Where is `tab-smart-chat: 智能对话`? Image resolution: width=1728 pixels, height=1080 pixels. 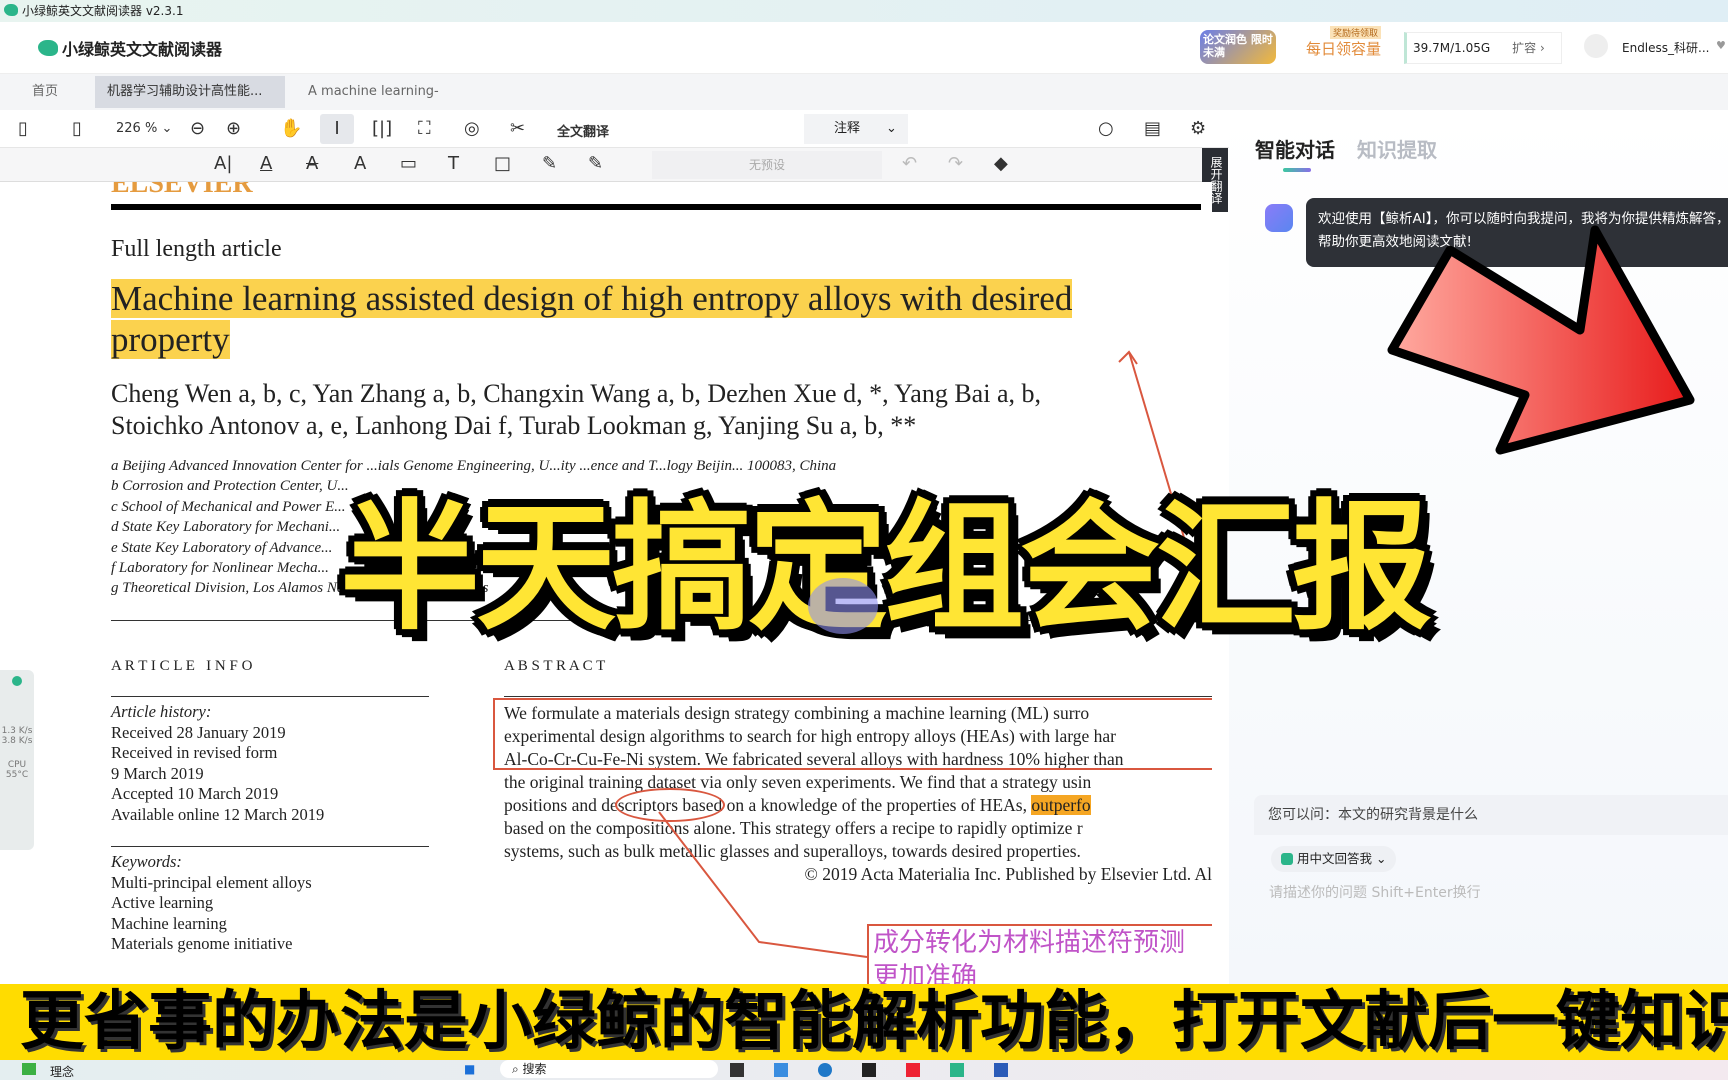
tab-smart-chat: 智能对话 is located at coordinates (1295, 148).